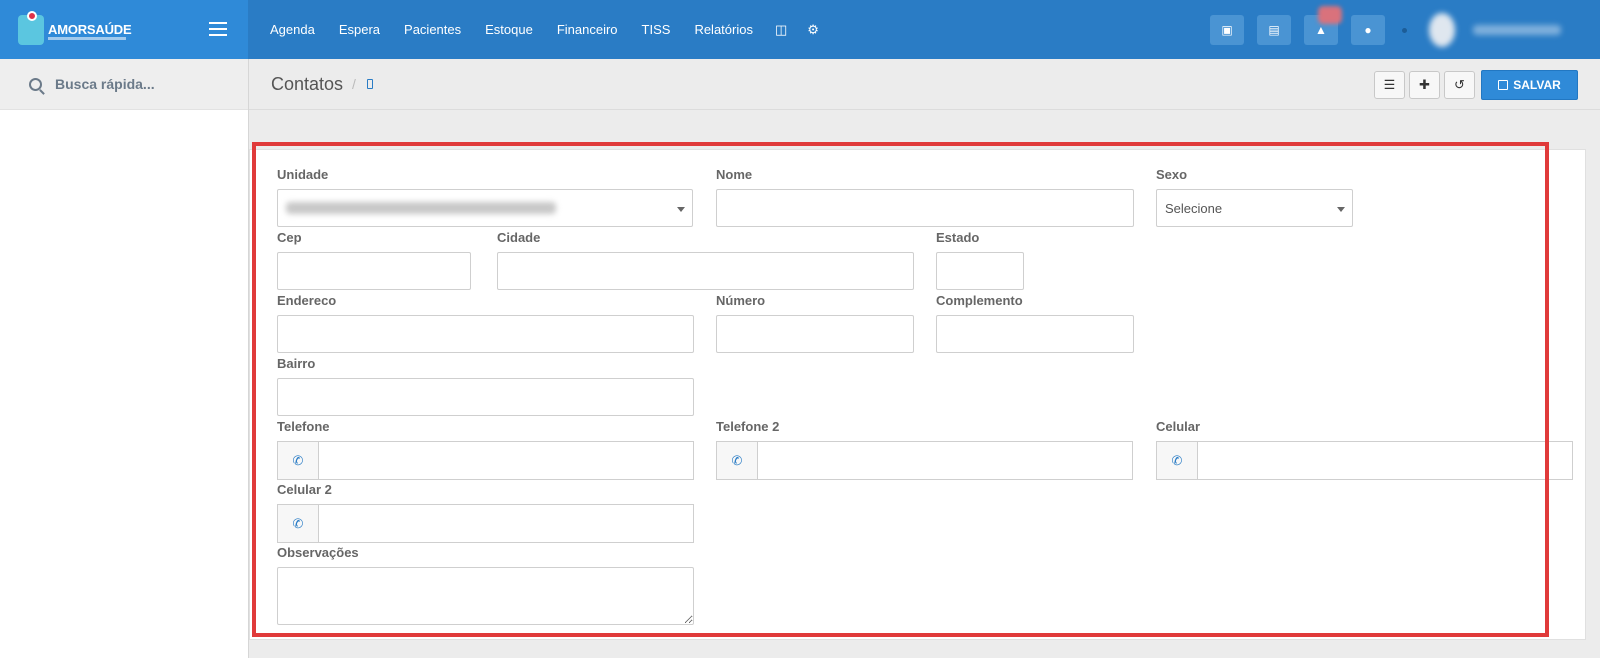 The height and width of the screenshot is (658, 1600). Describe the element at coordinates (1442, 30) in the screenshot. I see `avatar` at that location.